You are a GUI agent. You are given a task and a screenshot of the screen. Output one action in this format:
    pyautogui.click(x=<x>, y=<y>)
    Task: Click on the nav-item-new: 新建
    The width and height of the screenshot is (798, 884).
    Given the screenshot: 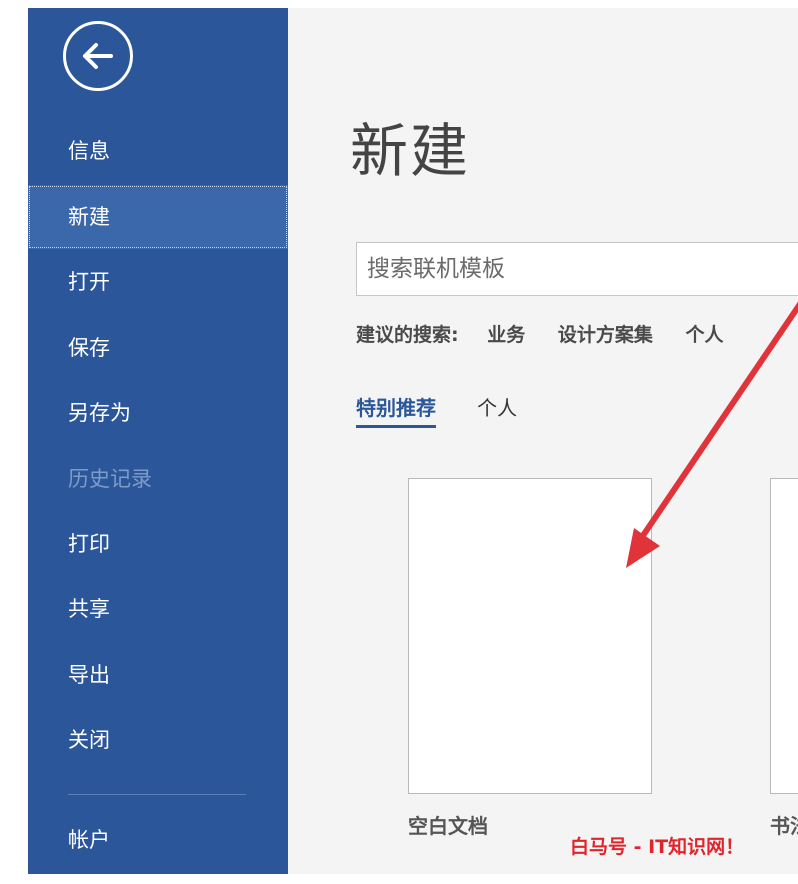 What is the action you would take?
    pyautogui.click(x=158, y=217)
    